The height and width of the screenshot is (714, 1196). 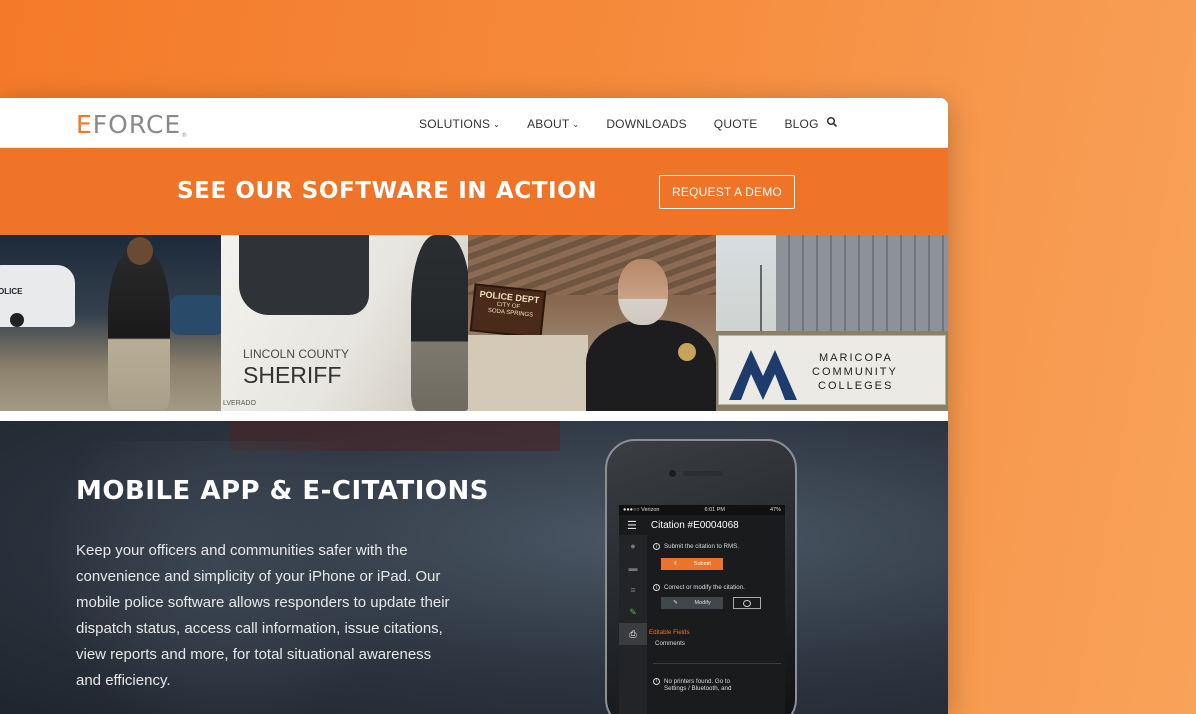 What do you see at coordinates (856, 386) in the screenshot?
I see `maricopa-line3: COLLEGES` at bounding box center [856, 386].